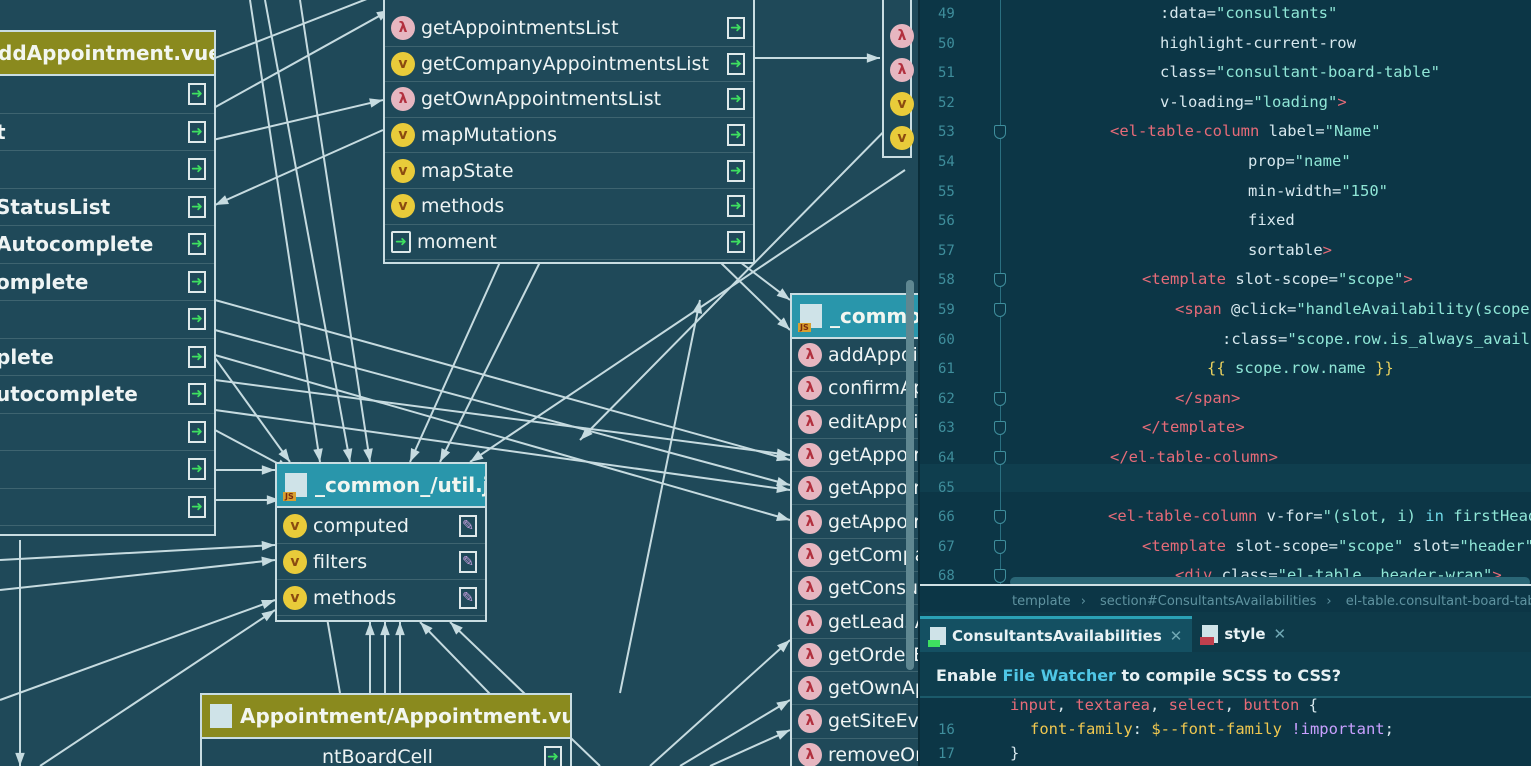 This screenshot has height=766, width=1531. Describe the element at coordinates (1207, 398) in the screenshot. I see `code-line: </span>` at that location.